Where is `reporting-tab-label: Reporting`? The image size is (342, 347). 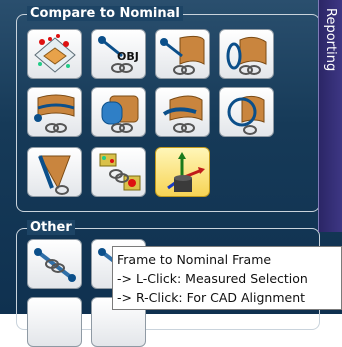 reporting-tab-label: Reporting is located at coordinates (330, 40).